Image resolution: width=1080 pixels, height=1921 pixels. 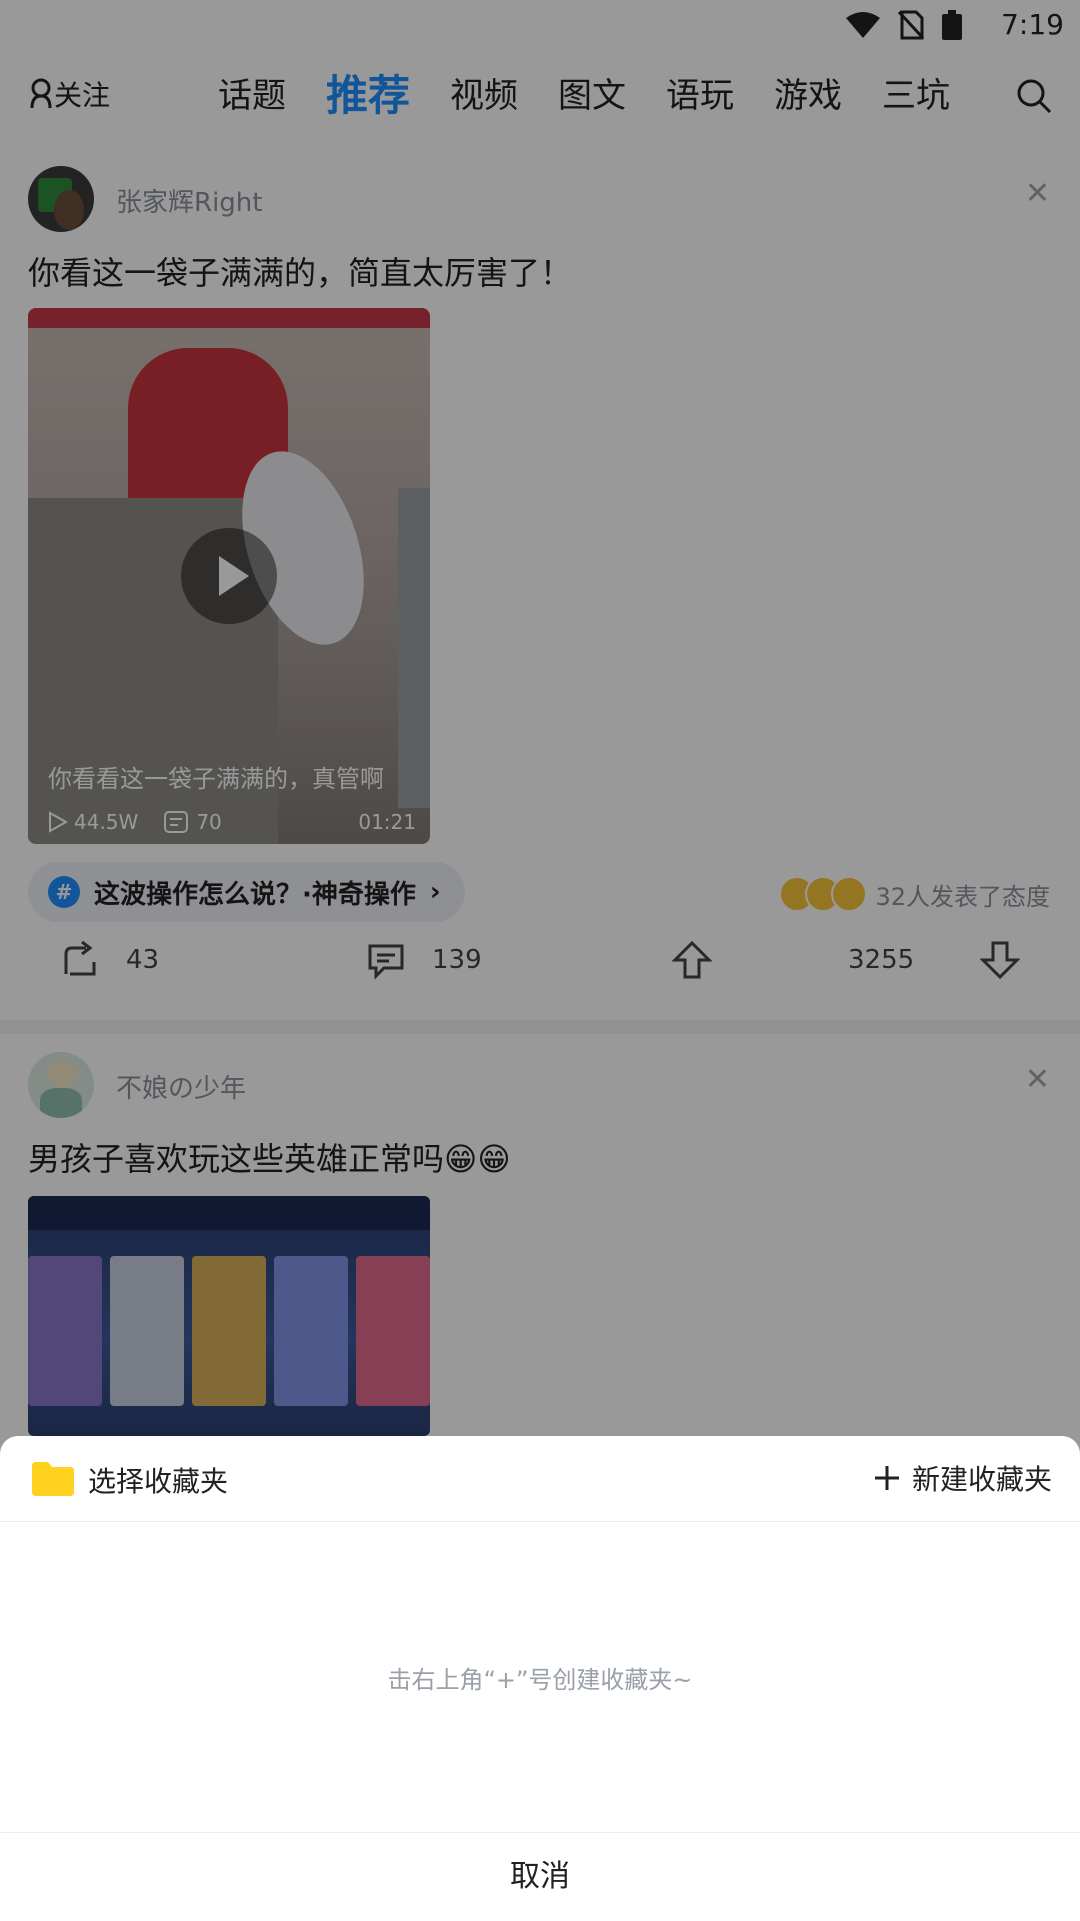 What do you see at coordinates (53, 1479) in the screenshot?
I see `folder-icon` at bounding box center [53, 1479].